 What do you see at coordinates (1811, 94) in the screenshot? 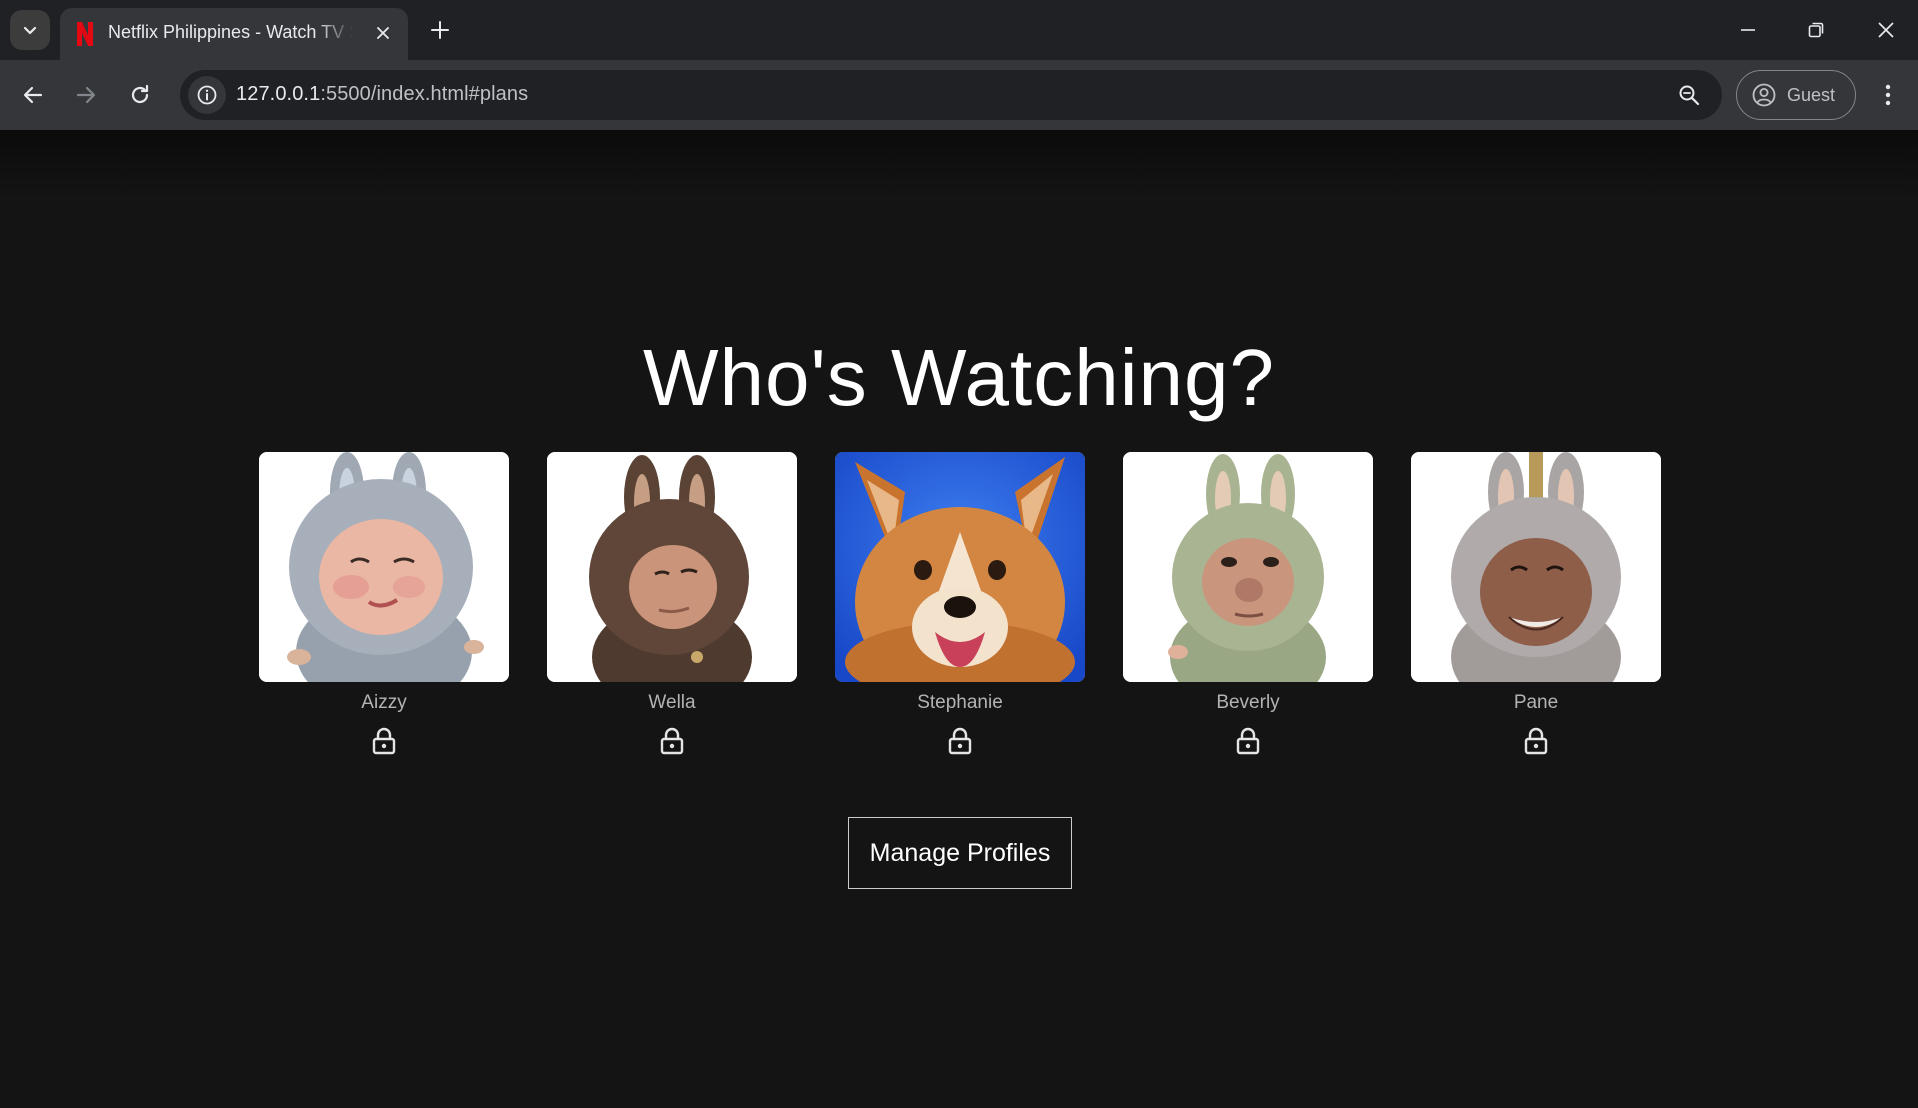
I see `browser-profile-label: Guest` at bounding box center [1811, 94].